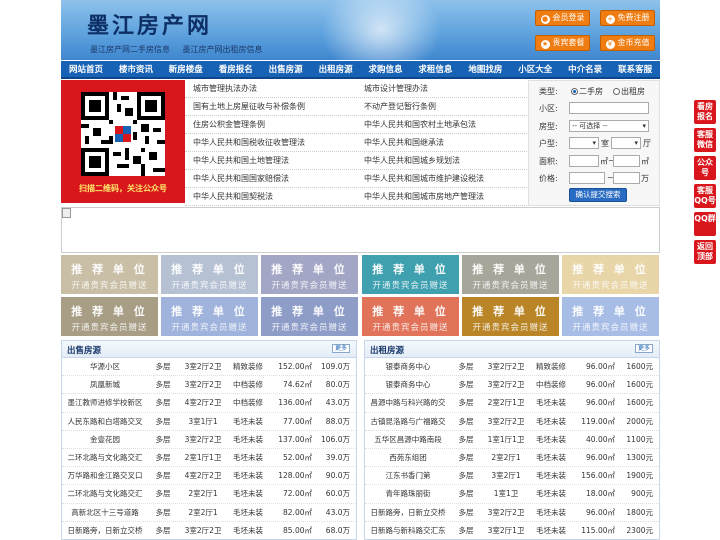 This screenshot has height=540, width=720. What do you see at coordinates (336, 69) in the screenshot?
I see `nav-for-rent: 出租房源` at bounding box center [336, 69].